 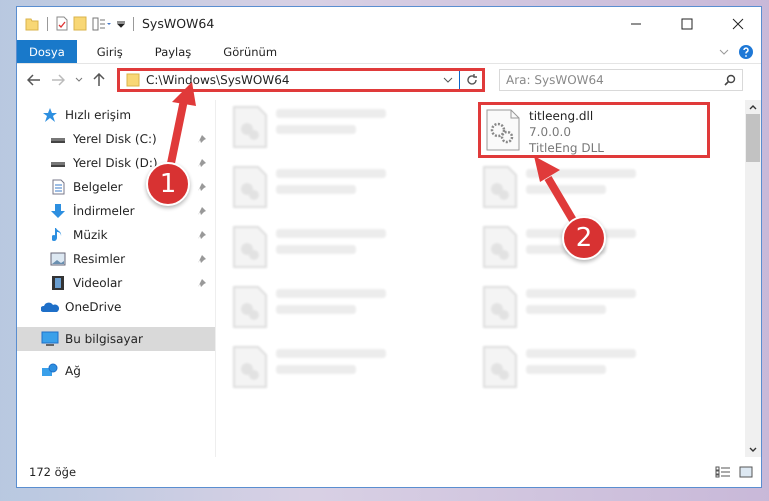 I want to click on customize-toolbar-icon, so click(x=121, y=23).